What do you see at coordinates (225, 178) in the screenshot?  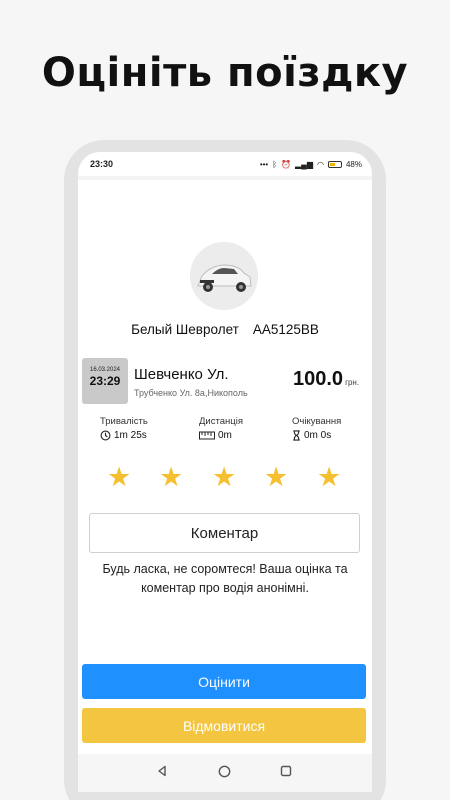 I see `divider` at bounding box center [225, 178].